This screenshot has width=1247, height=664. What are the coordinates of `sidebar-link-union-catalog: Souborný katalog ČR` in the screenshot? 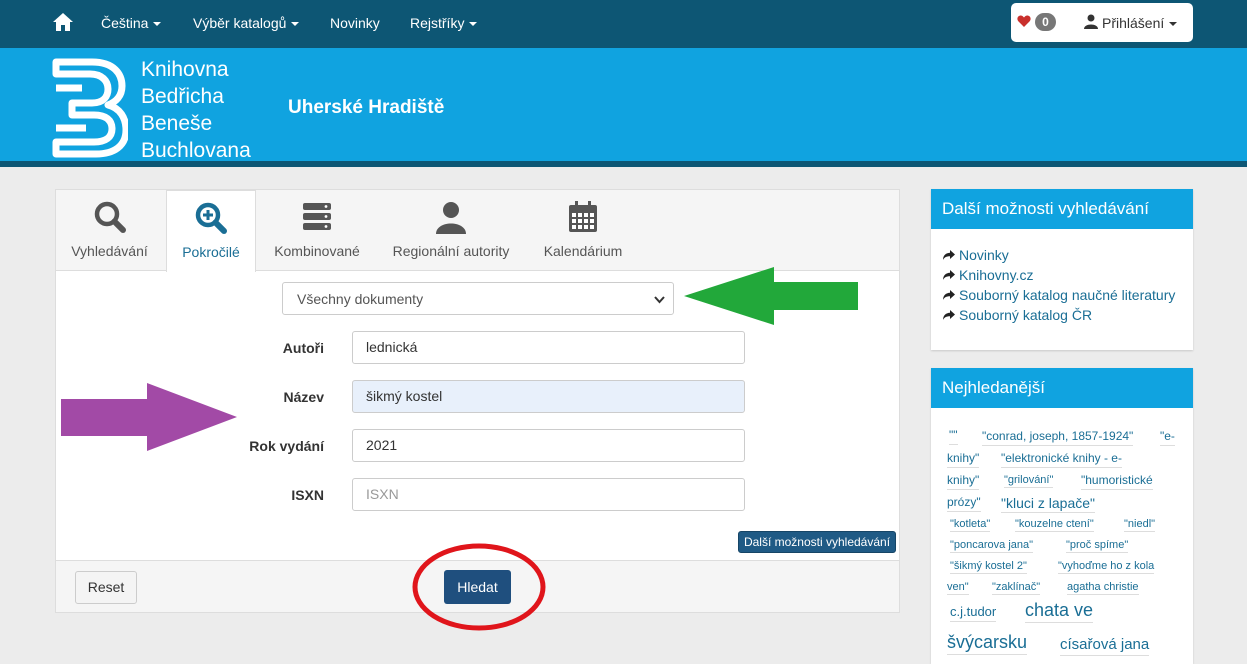 It's located at (1067, 315).